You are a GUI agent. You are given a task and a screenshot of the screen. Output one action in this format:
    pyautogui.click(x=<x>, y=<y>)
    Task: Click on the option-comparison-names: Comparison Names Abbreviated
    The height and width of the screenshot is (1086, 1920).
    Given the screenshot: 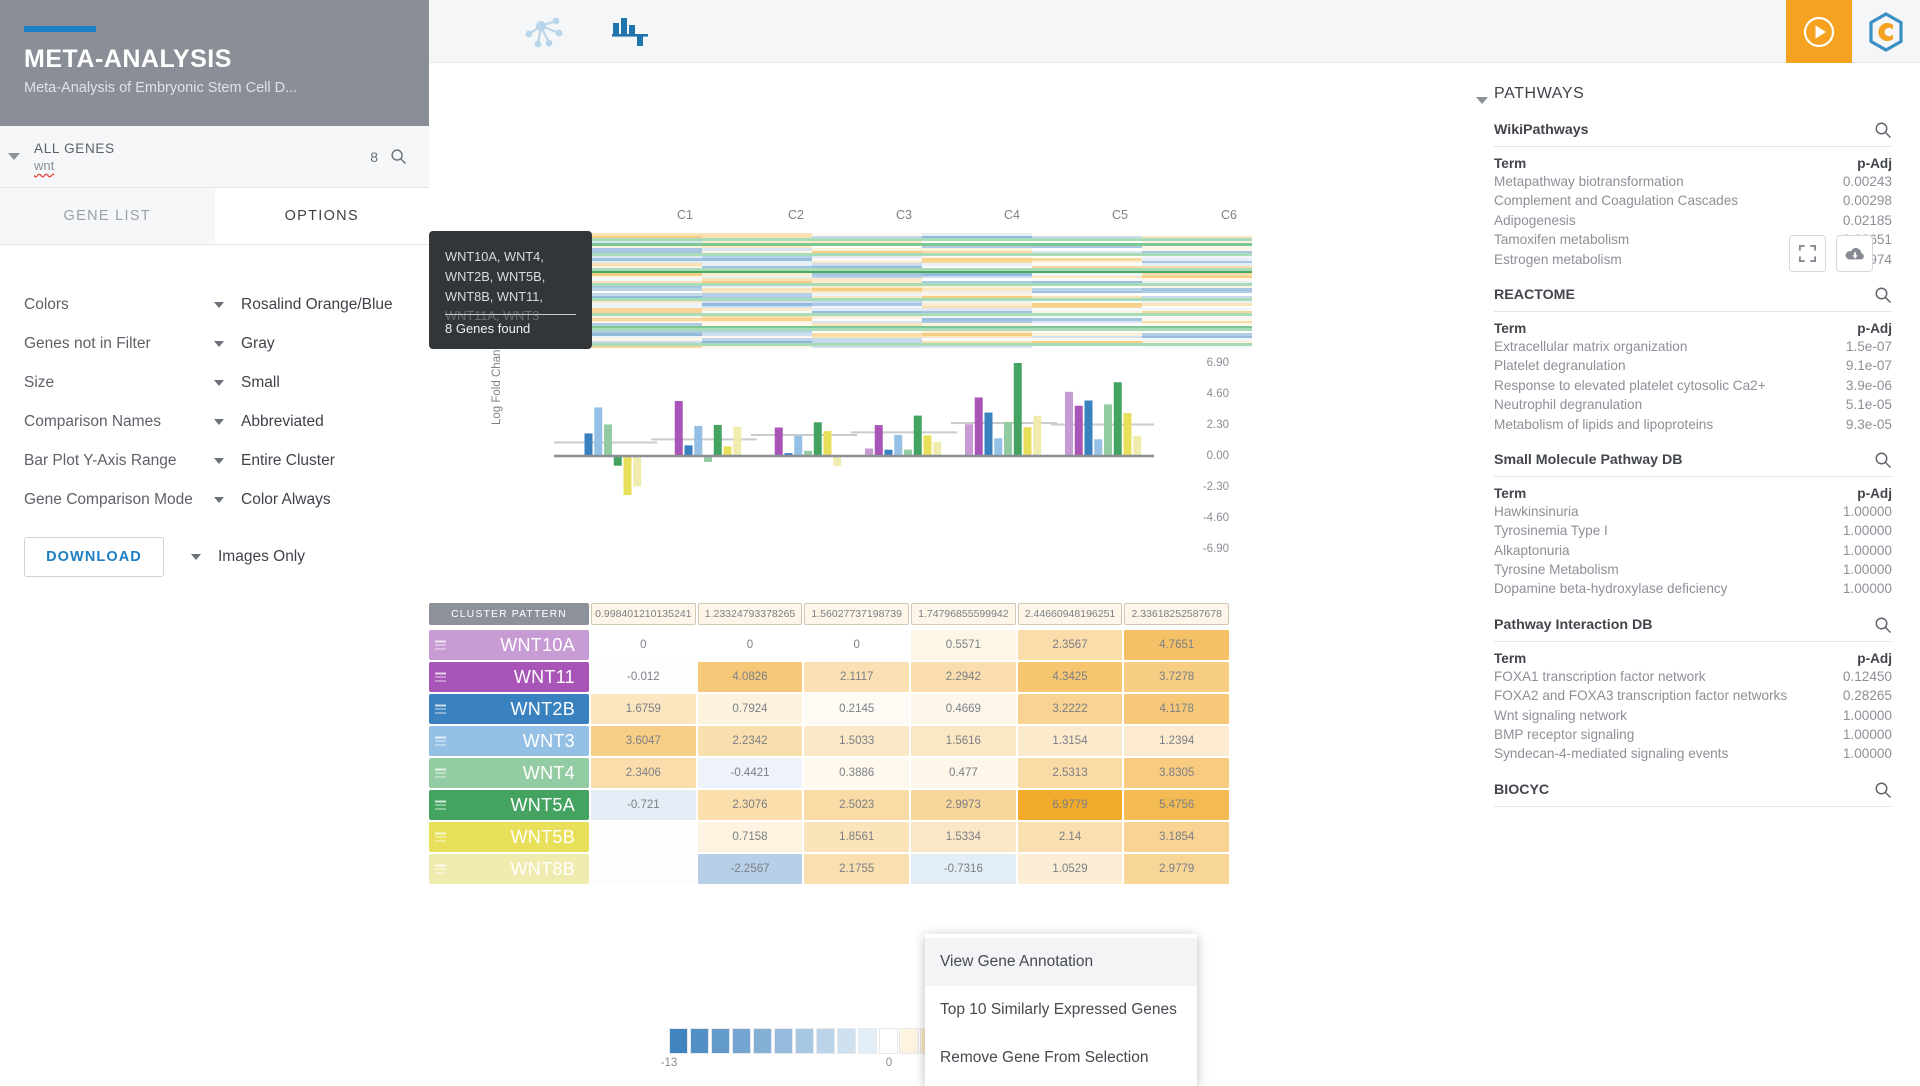 What is the action you would take?
    pyautogui.click(x=214, y=421)
    